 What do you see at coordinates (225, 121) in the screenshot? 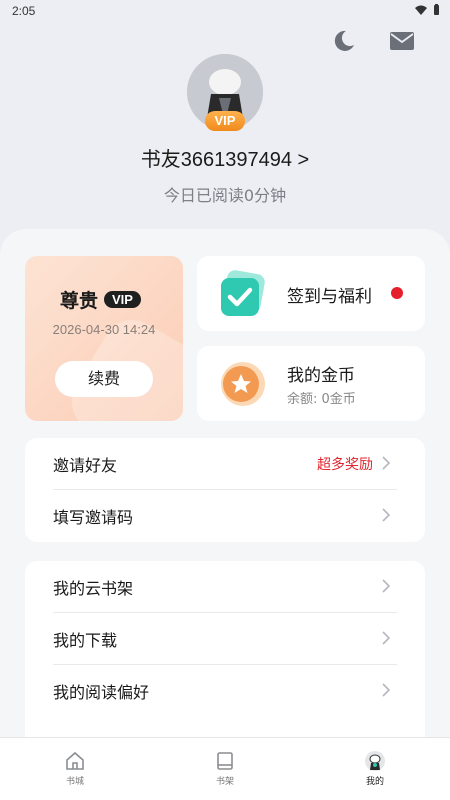
I see `avatar-vip-badge: VIP` at bounding box center [225, 121].